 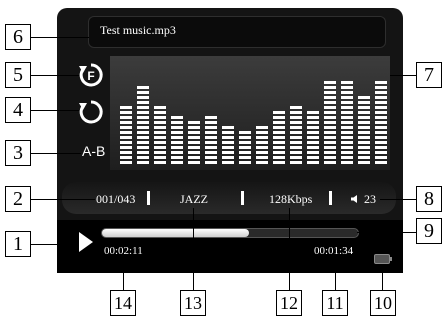 I want to click on volume-level: 23, so click(x=370, y=199).